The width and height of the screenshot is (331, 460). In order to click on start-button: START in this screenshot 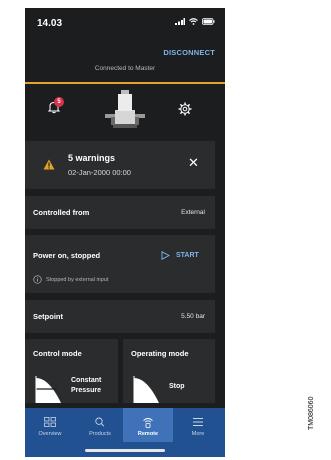, I will do `click(180, 255)`.